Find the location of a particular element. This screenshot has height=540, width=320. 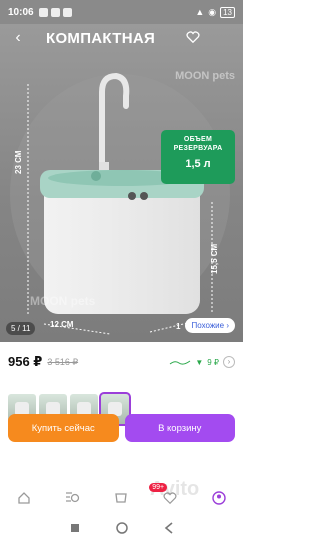

nav-search is located at coordinates (73, 498).